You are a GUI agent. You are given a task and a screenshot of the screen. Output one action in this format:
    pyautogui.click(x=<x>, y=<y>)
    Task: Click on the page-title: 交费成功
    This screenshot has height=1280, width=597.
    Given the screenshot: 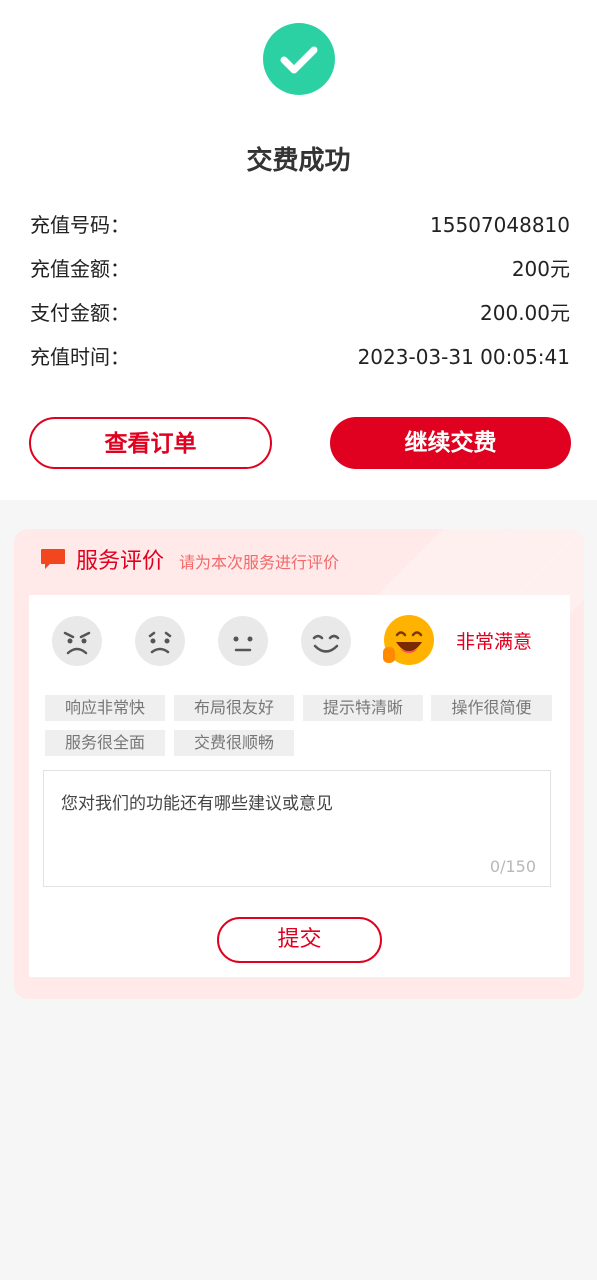 What is the action you would take?
    pyautogui.click(x=298, y=161)
    